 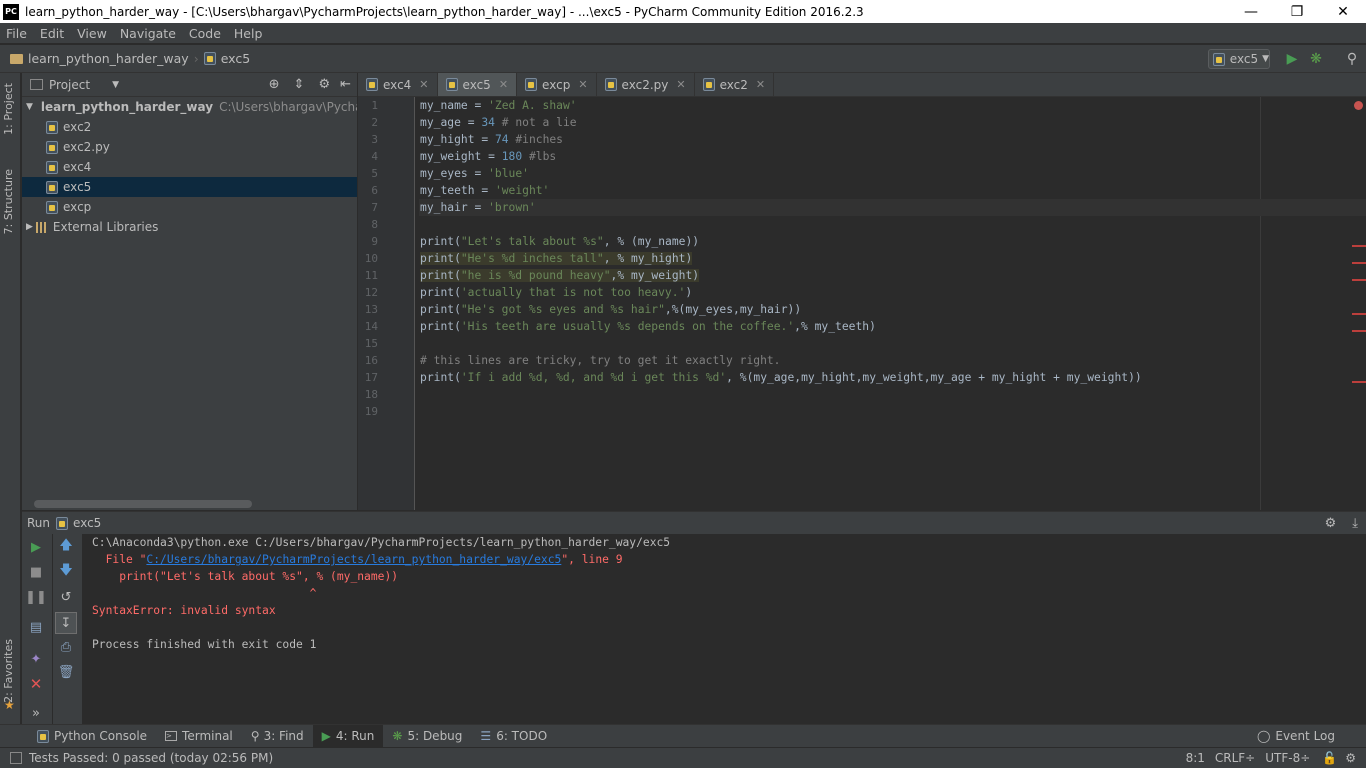 I want to click on horizontal-scrollbar, so click(x=143, y=504).